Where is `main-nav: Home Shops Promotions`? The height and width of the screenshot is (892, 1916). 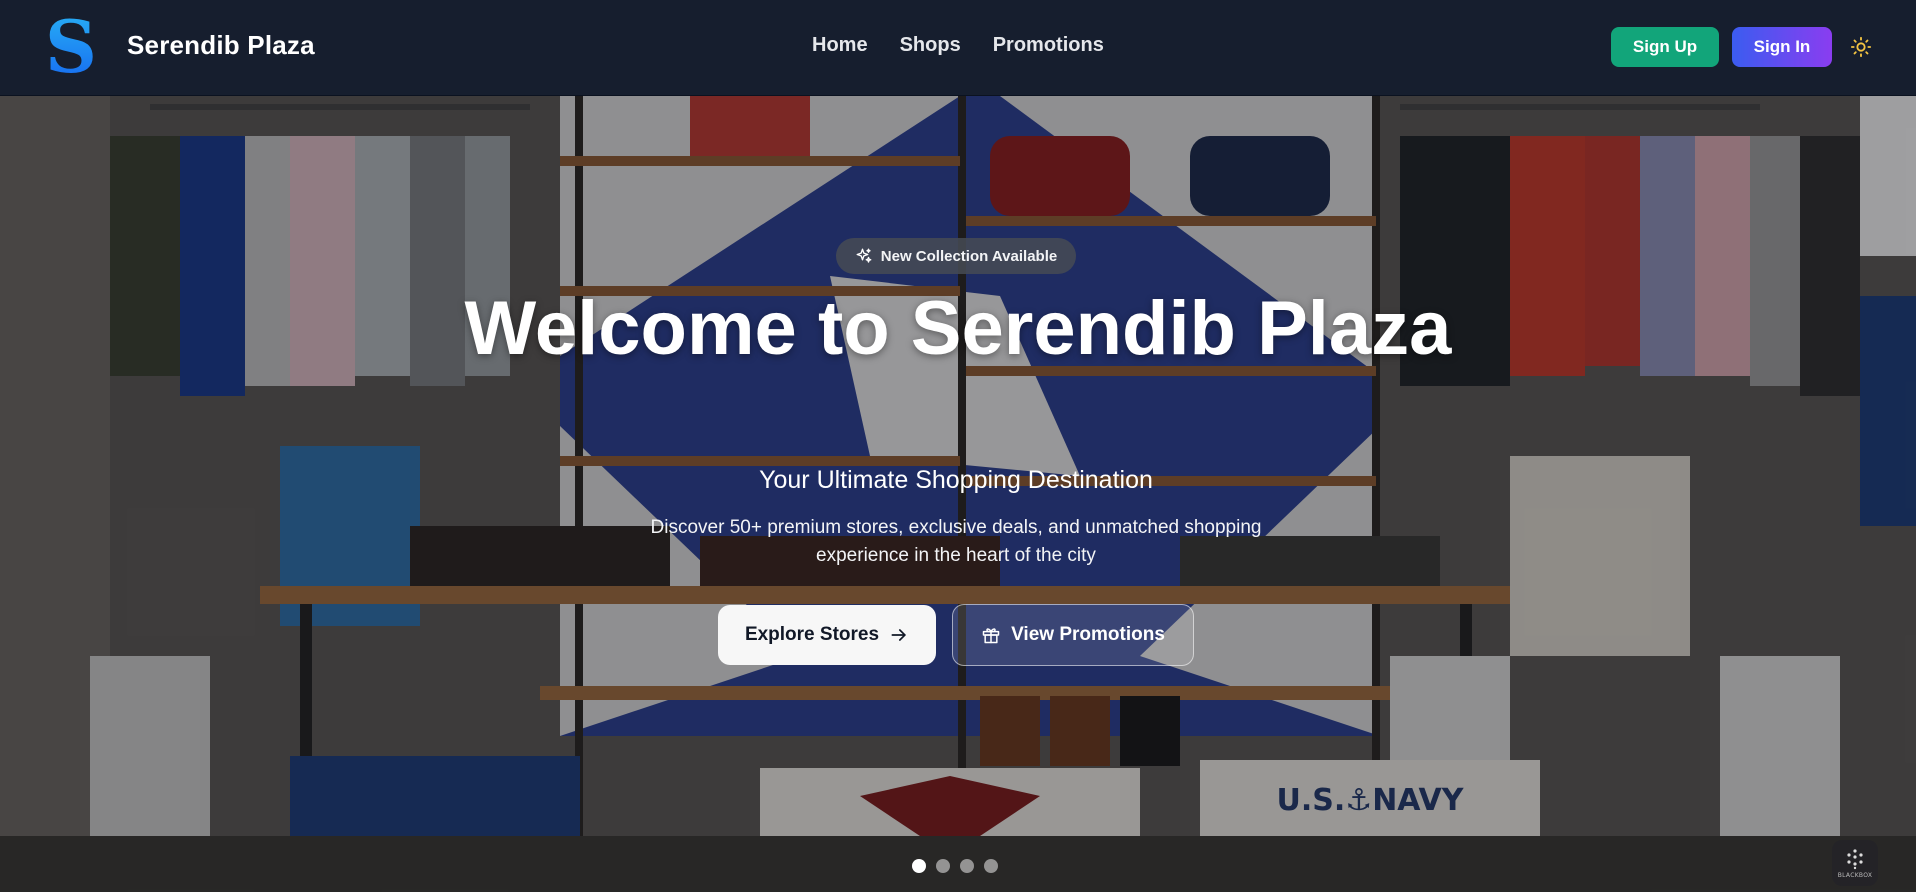
main-nav: Home Shops Promotions is located at coordinates (958, 45).